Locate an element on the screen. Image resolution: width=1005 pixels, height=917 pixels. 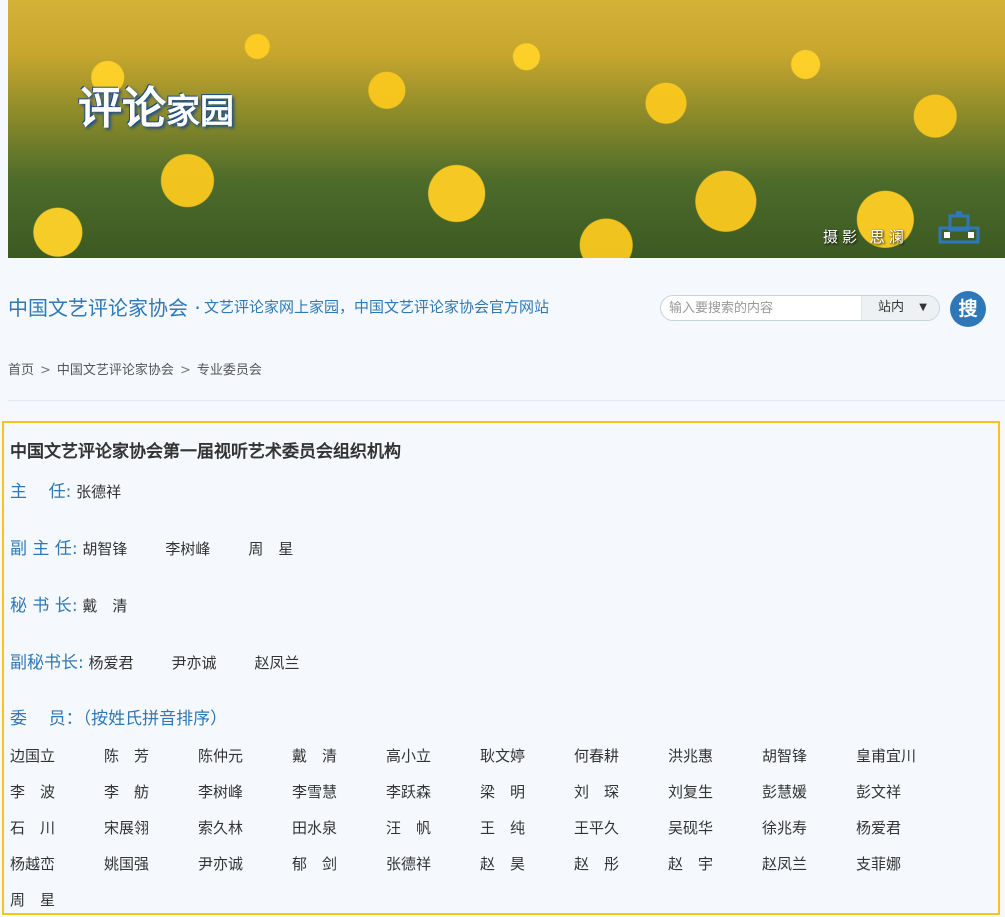
search-scope-select: 站内 ▼ is located at coordinates (900, 308).